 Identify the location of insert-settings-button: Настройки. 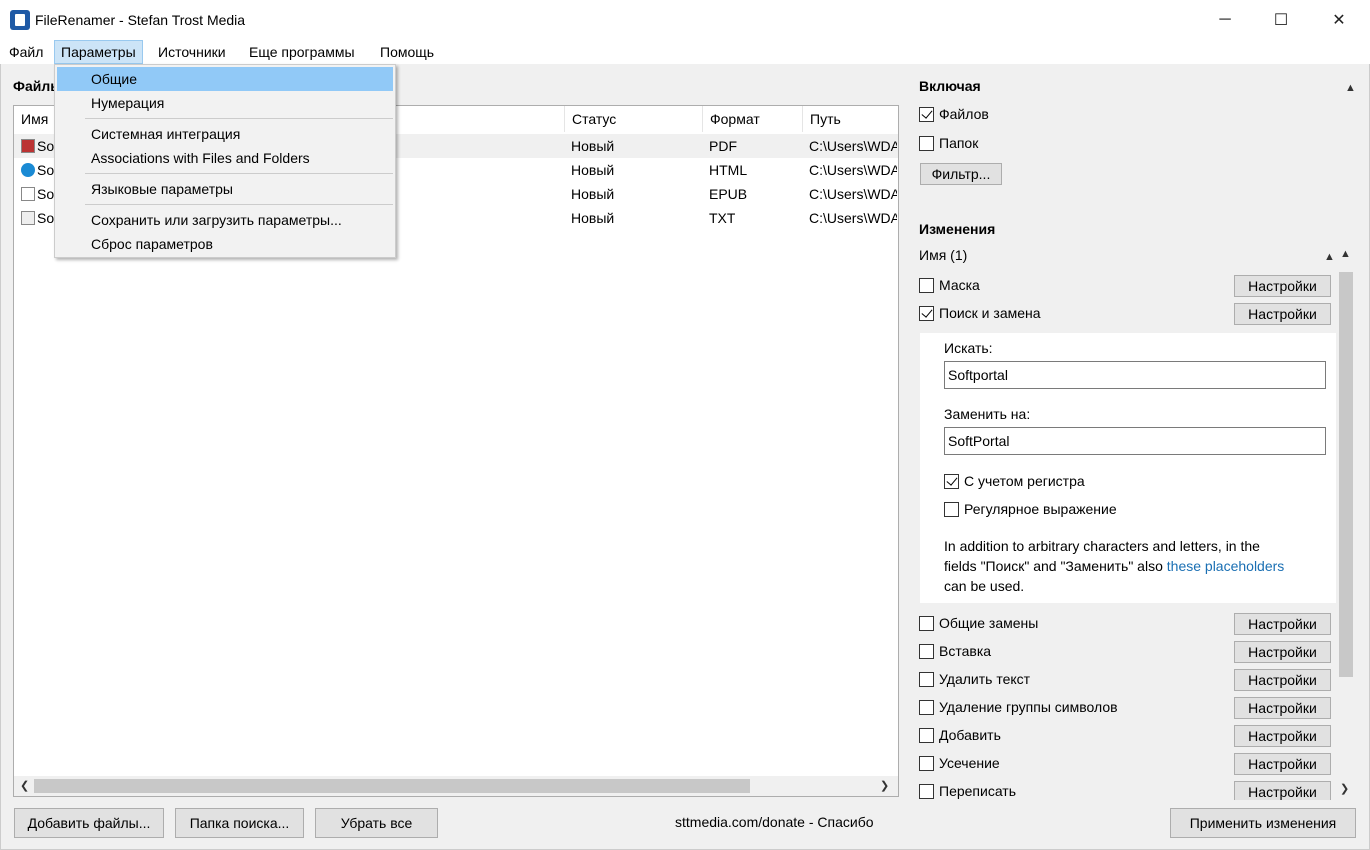
(1282, 652).